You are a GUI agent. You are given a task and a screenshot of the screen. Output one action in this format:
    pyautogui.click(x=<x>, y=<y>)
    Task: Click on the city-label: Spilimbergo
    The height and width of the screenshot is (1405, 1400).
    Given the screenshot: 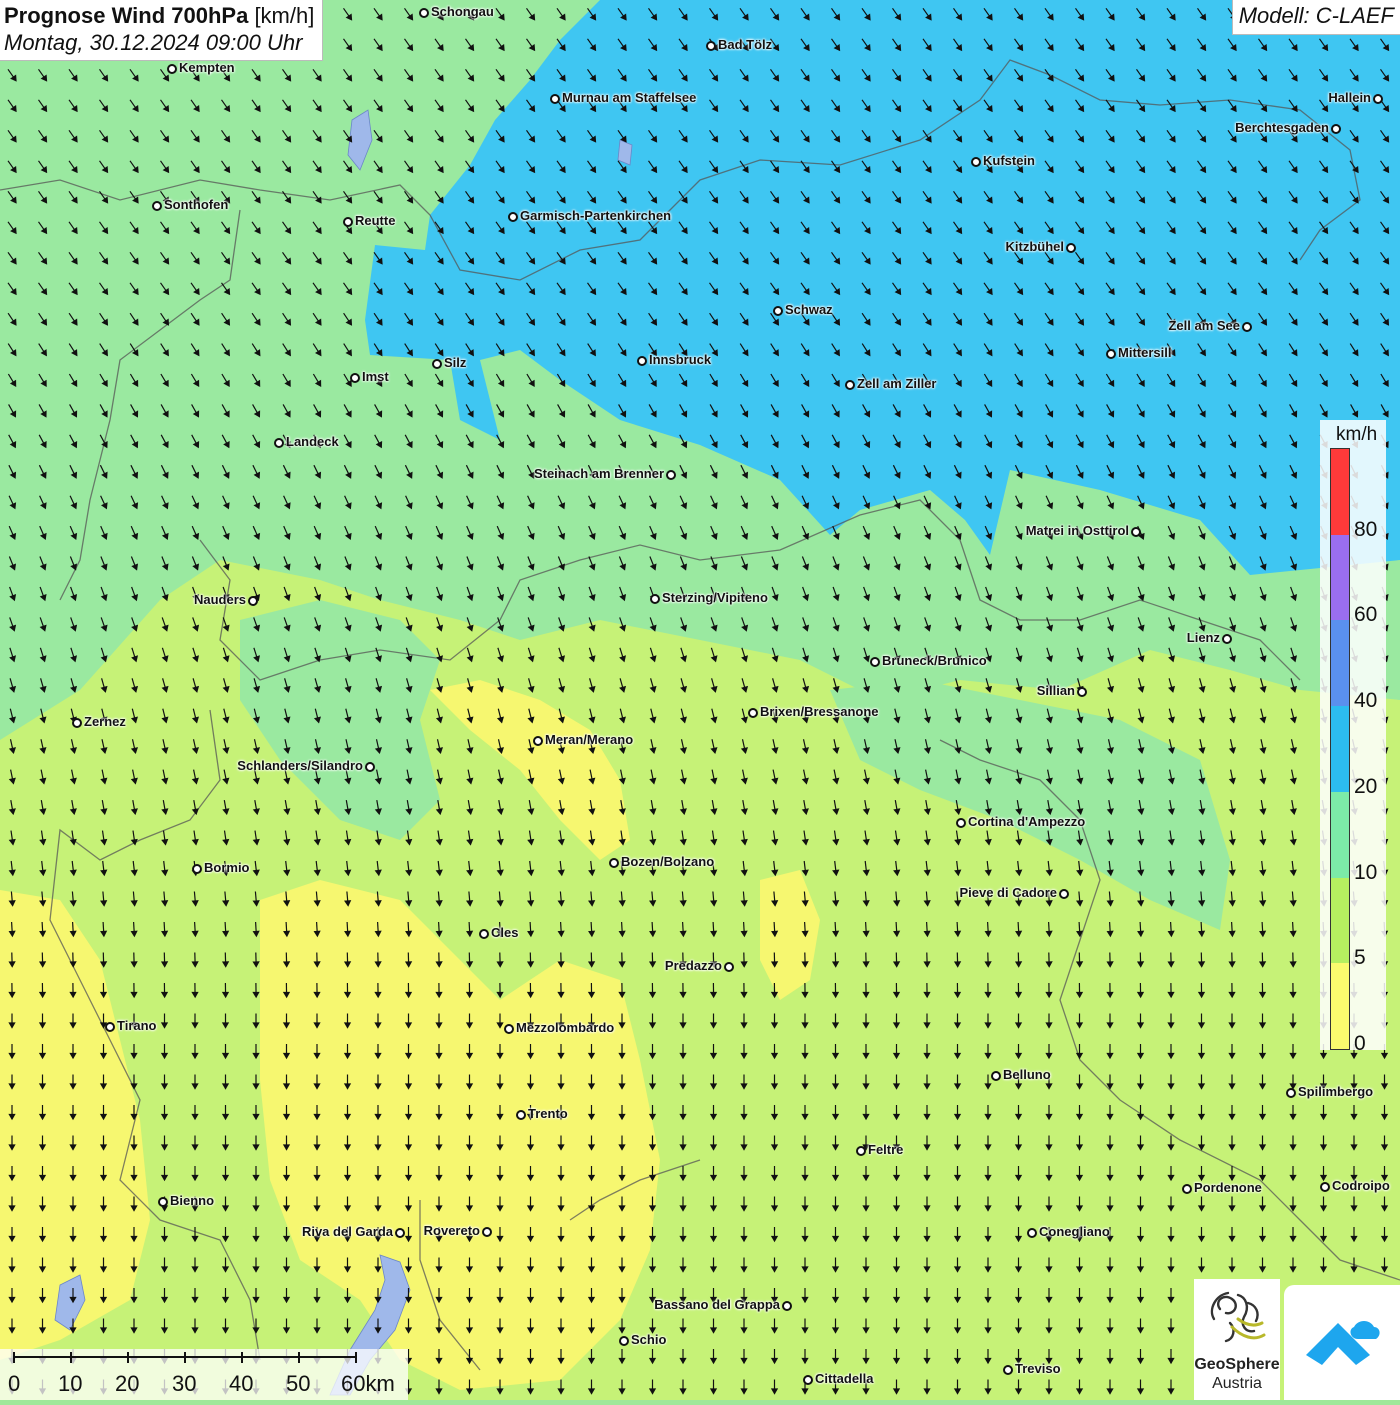 What is the action you would take?
    pyautogui.click(x=1335, y=1092)
    